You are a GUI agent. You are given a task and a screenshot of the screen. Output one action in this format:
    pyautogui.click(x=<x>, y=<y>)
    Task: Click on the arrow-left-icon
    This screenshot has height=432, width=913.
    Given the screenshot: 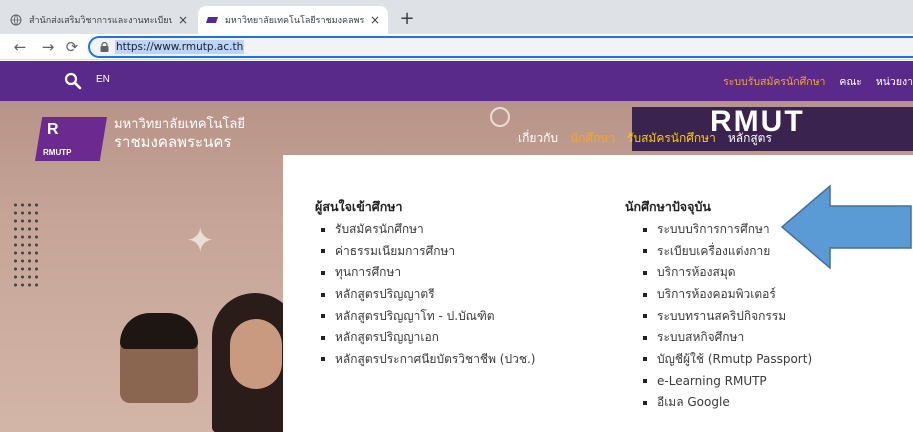 What is the action you would take?
    pyautogui.click(x=846, y=227)
    